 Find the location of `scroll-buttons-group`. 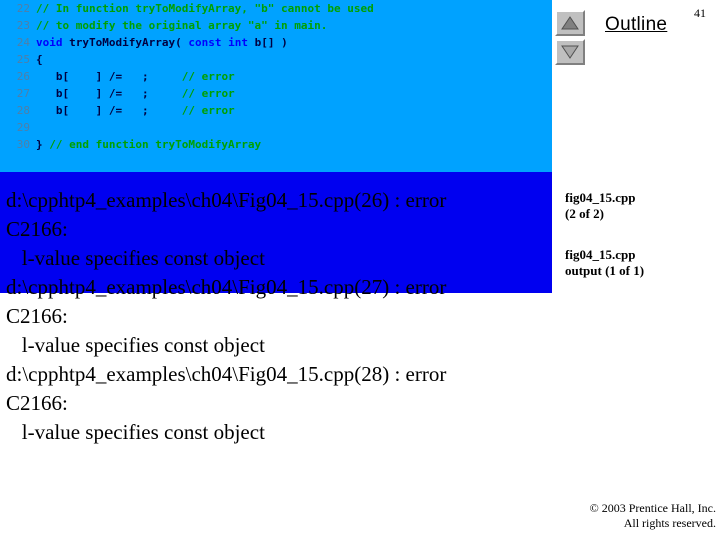

scroll-buttons-group is located at coordinates (571, 39).